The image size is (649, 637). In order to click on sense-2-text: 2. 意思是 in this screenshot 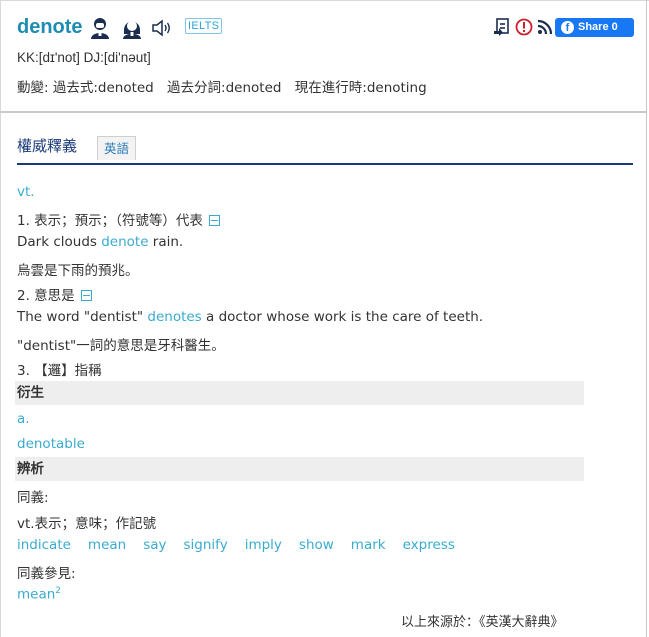, I will do `click(46, 296)`.